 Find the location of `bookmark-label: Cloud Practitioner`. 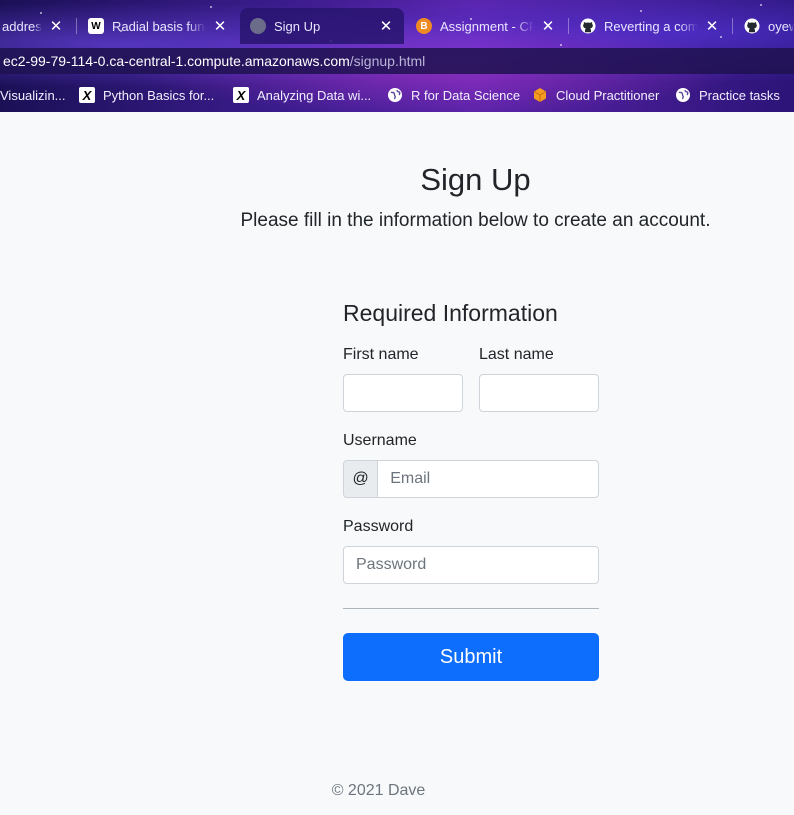

bookmark-label: Cloud Practitioner is located at coordinates (608, 95).